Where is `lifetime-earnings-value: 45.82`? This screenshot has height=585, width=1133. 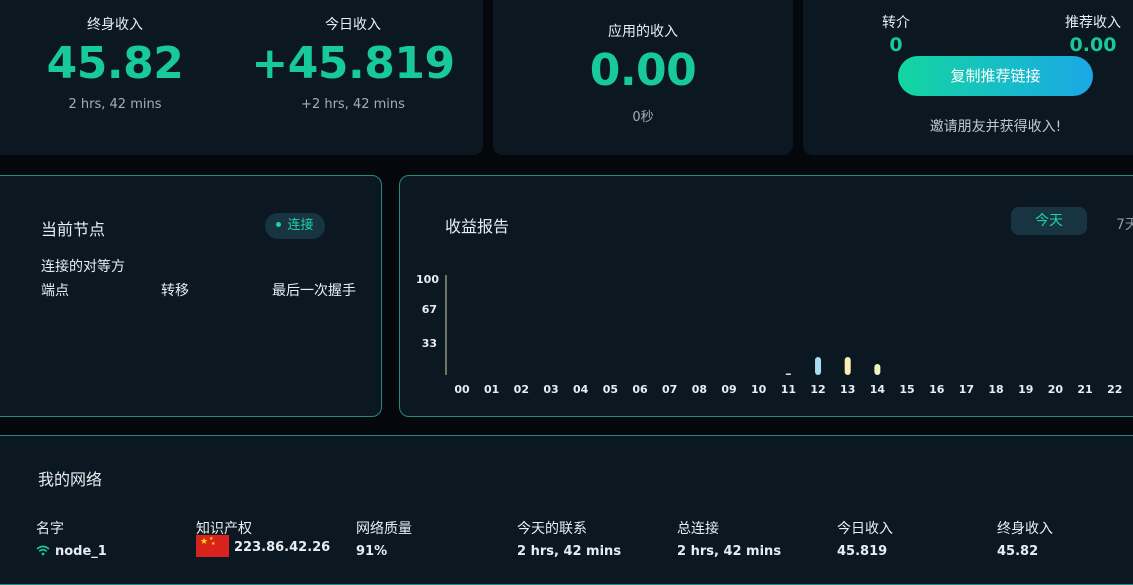
lifetime-earnings-value: 45.82 is located at coordinates (115, 63).